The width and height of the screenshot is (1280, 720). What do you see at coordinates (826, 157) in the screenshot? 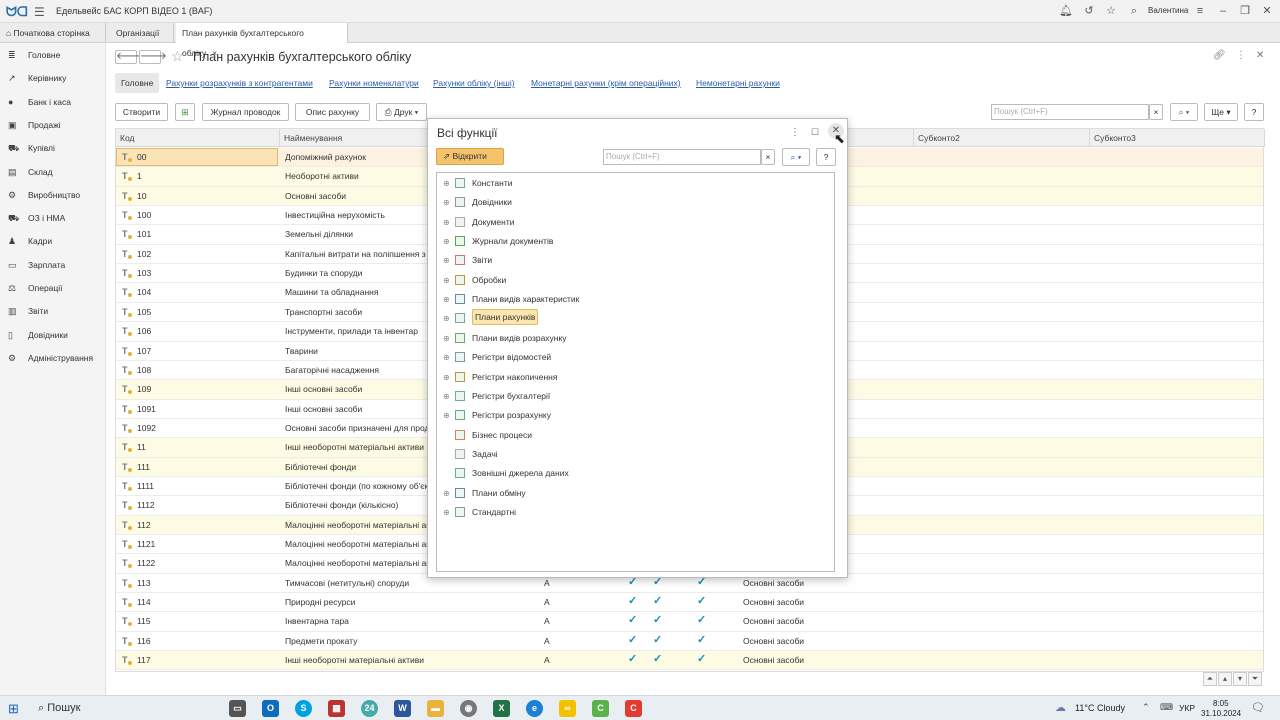
I see `dialog-help-button: ?` at bounding box center [826, 157].